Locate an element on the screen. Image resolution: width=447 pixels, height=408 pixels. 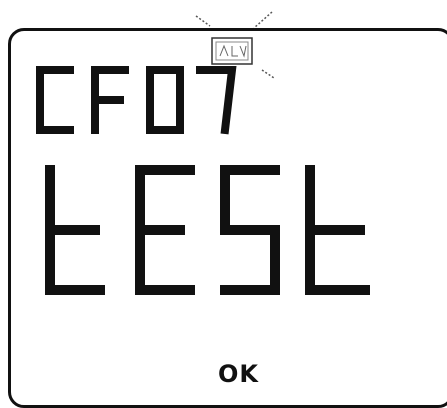
code-char-C is located at coordinates (55, 100).